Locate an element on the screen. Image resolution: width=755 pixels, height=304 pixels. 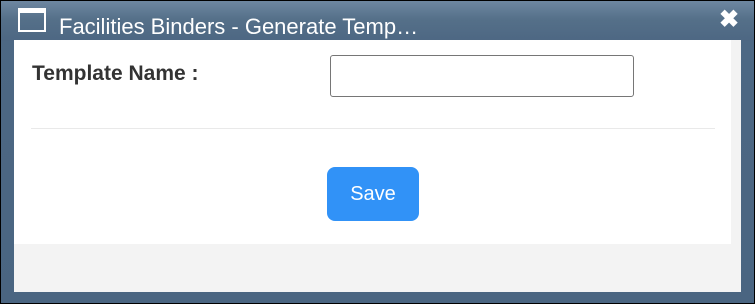
save-button: Save is located at coordinates (373, 194).